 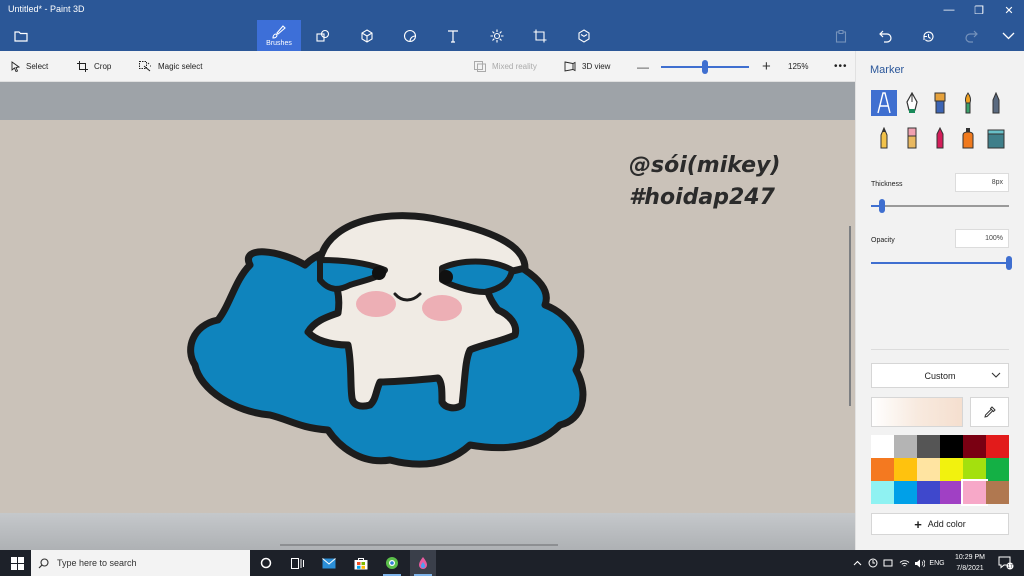 I want to click on thickness-input: 8px, so click(x=982, y=182).